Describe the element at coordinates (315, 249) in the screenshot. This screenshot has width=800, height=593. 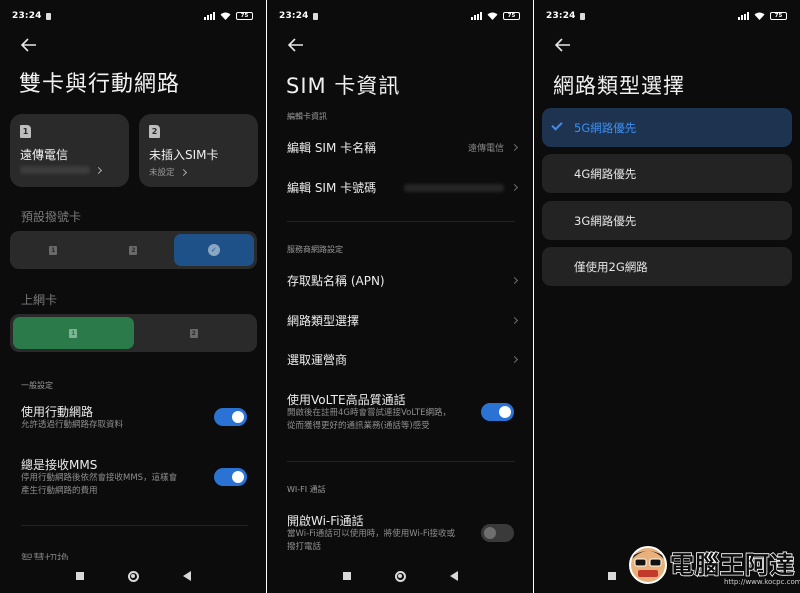
I see `carrier-settings-header: 服務商網路設定` at that location.